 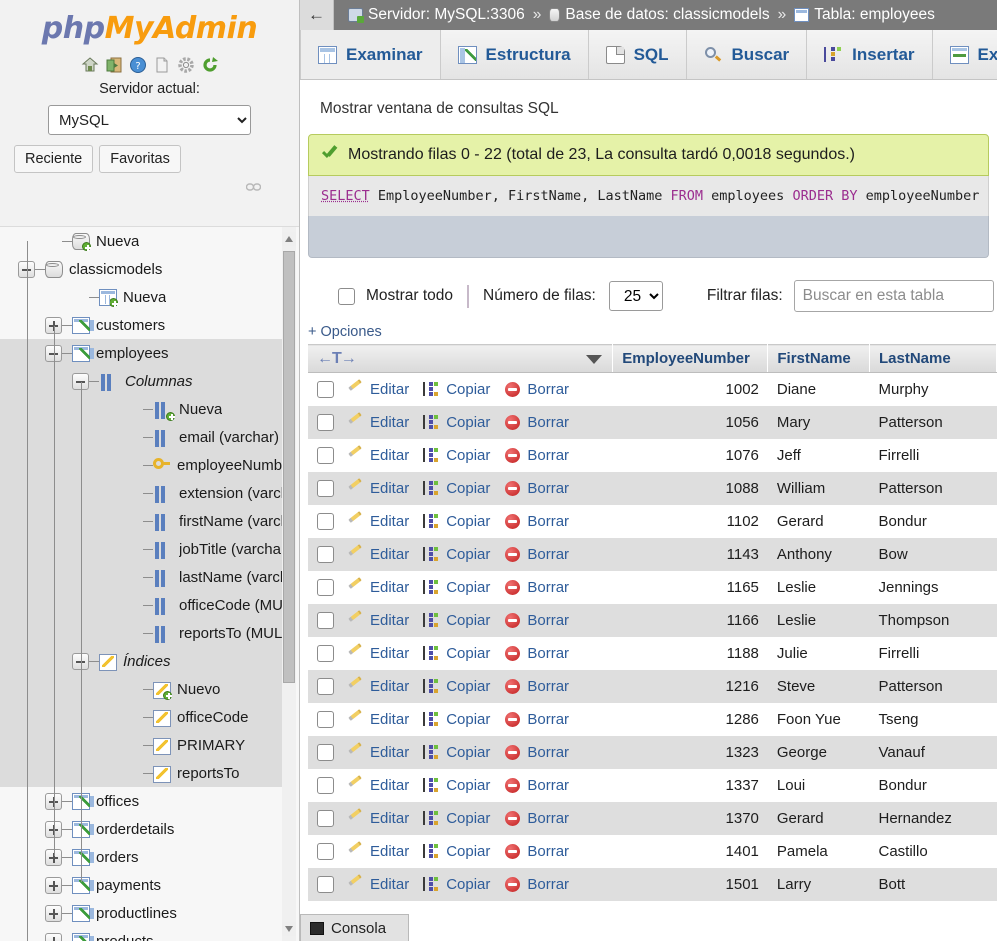 I want to click on tree-item-employees: employees, so click(x=141, y=353).